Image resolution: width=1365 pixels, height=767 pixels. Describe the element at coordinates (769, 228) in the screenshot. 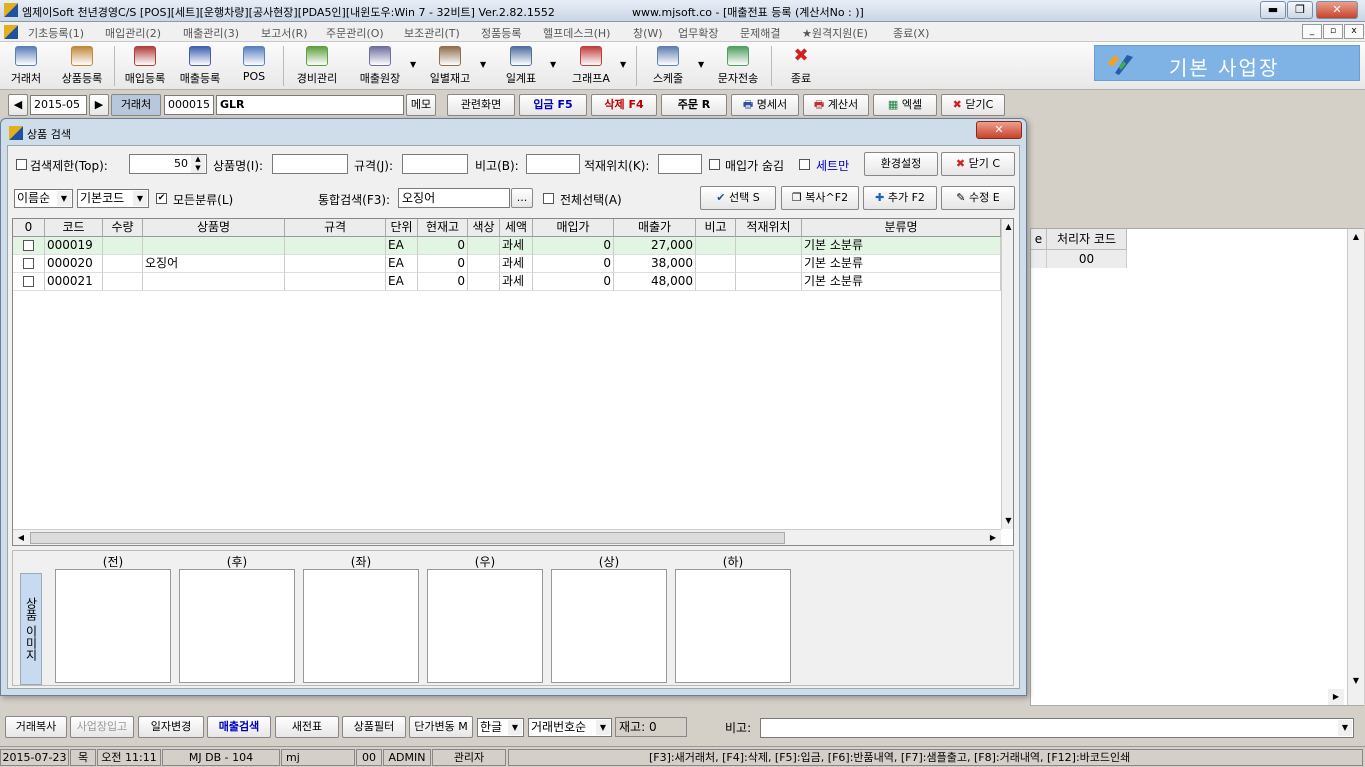

I see `grid-header: 적재위치` at that location.